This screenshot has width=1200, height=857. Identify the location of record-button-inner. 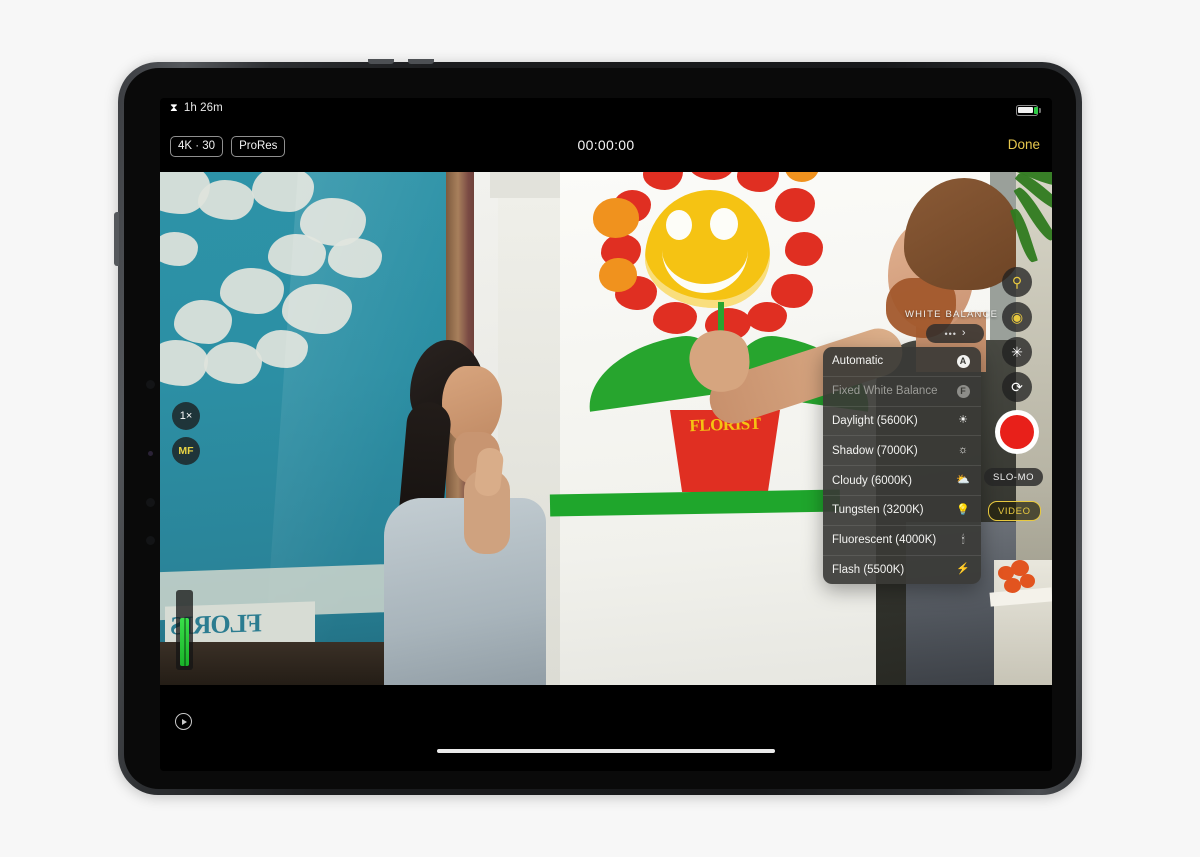
(1017, 432).